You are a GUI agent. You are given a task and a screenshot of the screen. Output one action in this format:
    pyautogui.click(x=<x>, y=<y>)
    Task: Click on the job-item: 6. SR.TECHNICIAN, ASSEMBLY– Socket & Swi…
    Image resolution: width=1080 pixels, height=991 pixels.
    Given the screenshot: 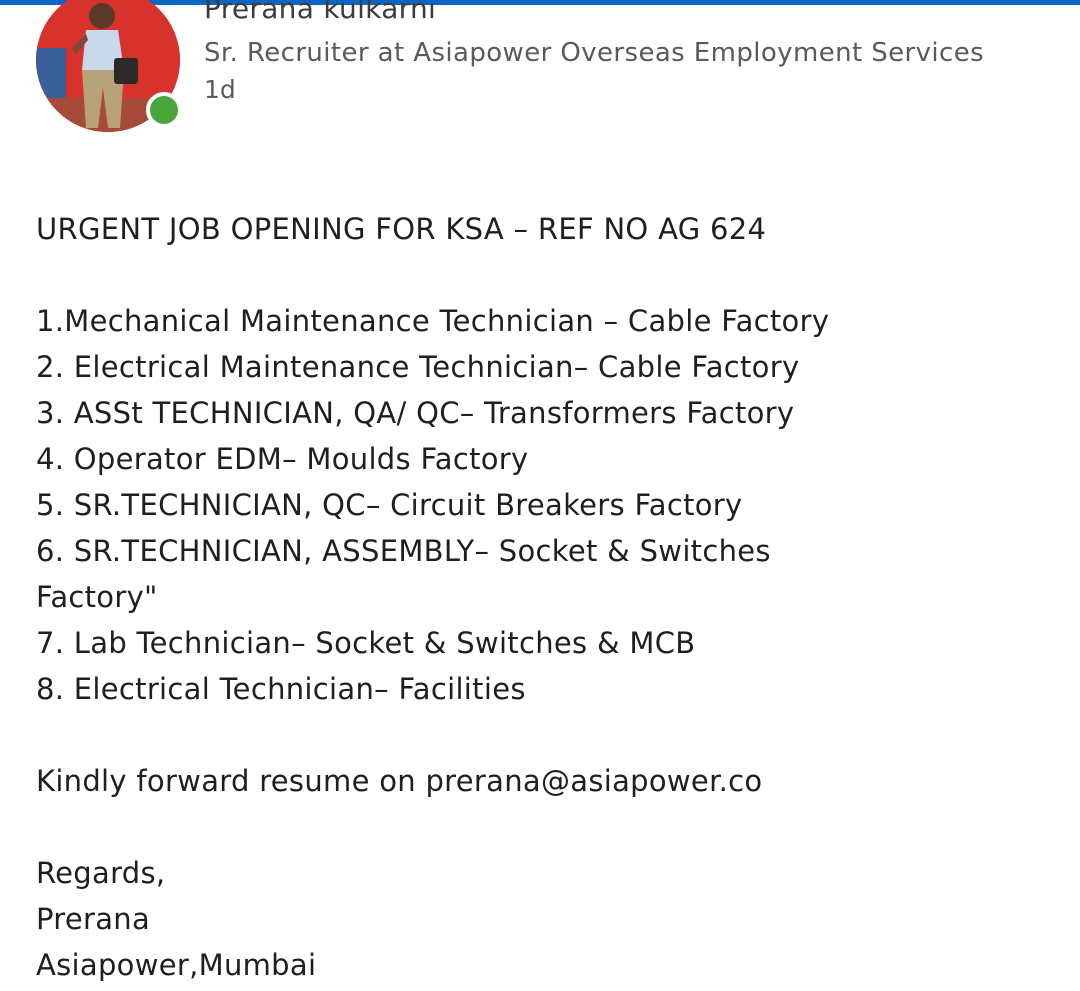 What is the action you would take?
    pyautogui.click(x=403, y=551)
    